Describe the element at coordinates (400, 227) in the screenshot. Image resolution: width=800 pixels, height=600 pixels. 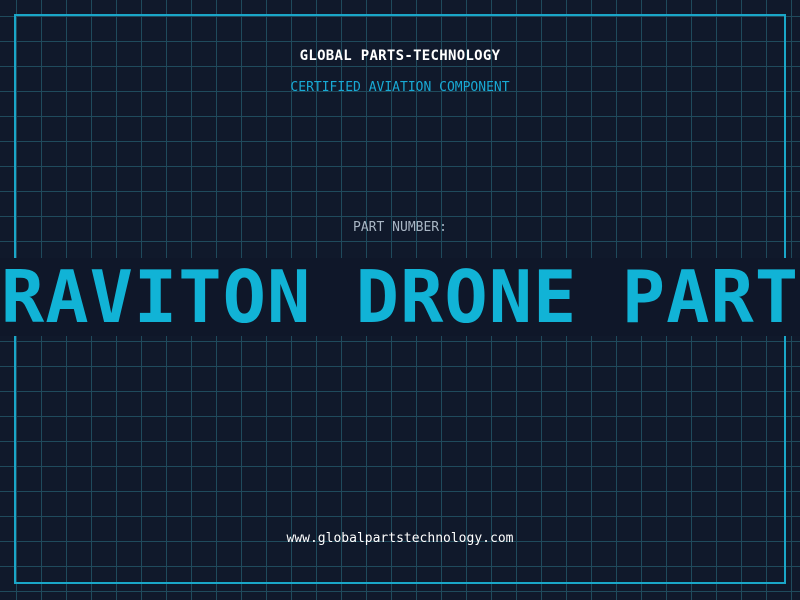
I see `part-number-label: PART NUMBER:` at that location.